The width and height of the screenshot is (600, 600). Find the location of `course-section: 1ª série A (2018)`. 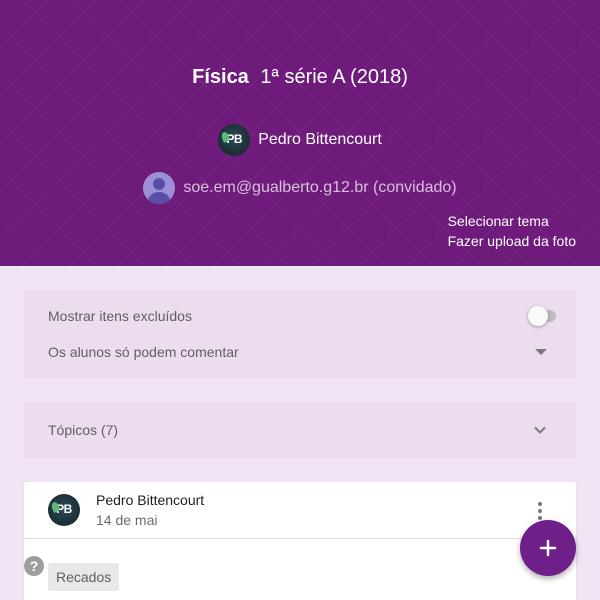

course-section: 1ª série A (2018) is located at coordinates (334, 77).